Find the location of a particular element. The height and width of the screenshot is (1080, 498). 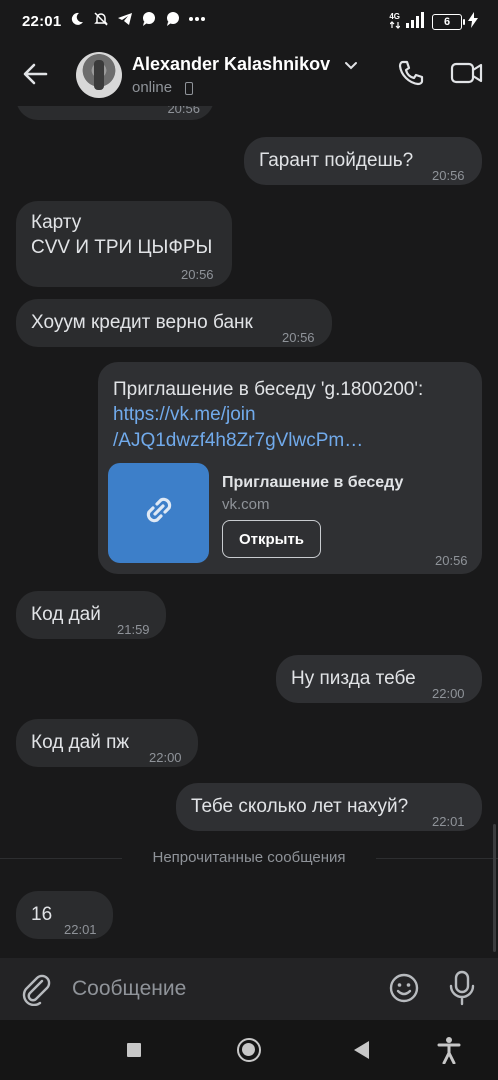

video-call-icon is located at coordinates (467, 73).